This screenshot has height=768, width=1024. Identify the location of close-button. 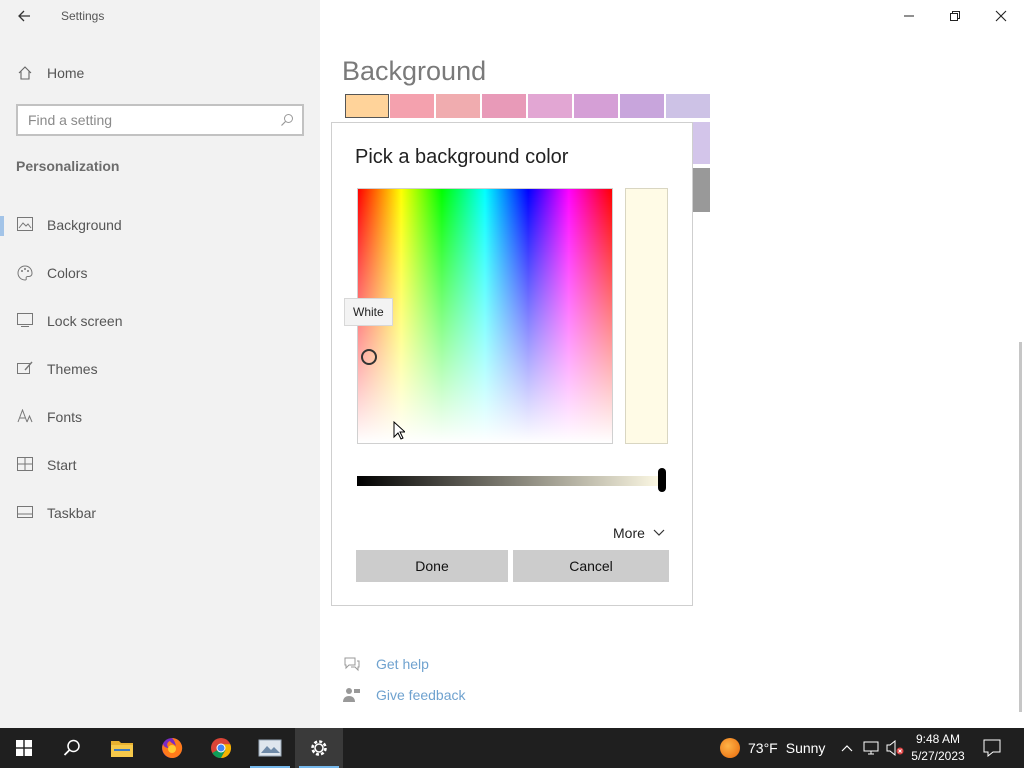
(1001, 16).